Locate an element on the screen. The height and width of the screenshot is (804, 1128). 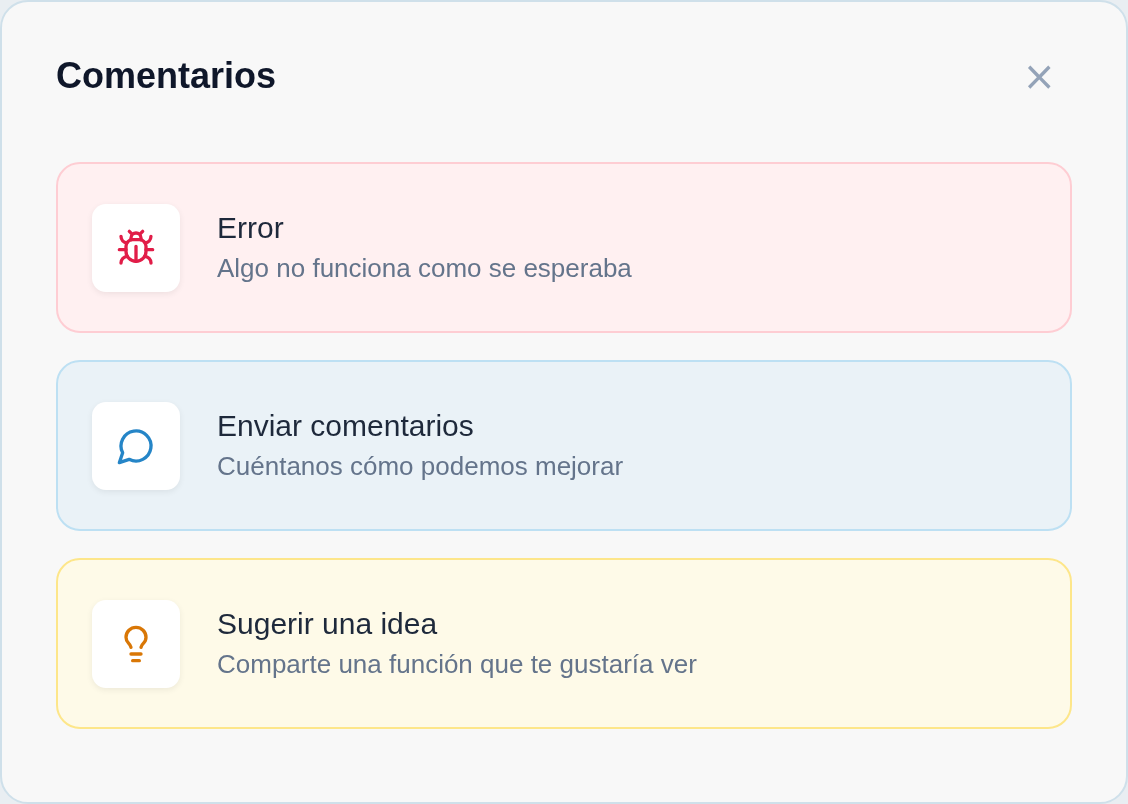
dialog-title: Comentarios is located at coordinates (166, 76).